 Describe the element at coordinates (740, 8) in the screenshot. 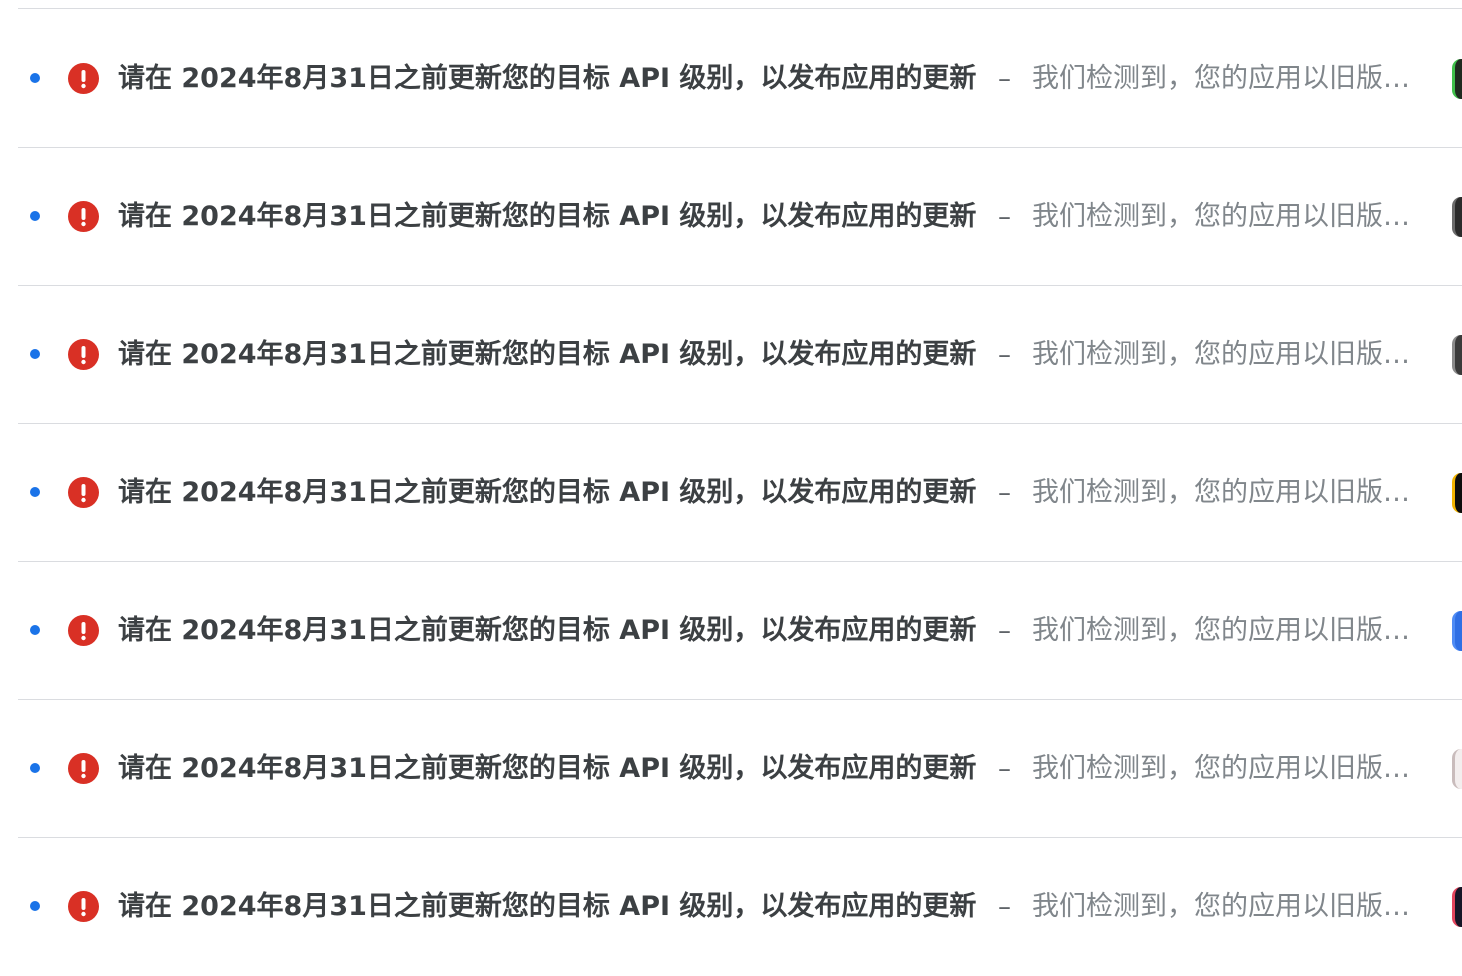

I see `list-top-divider` at that location.